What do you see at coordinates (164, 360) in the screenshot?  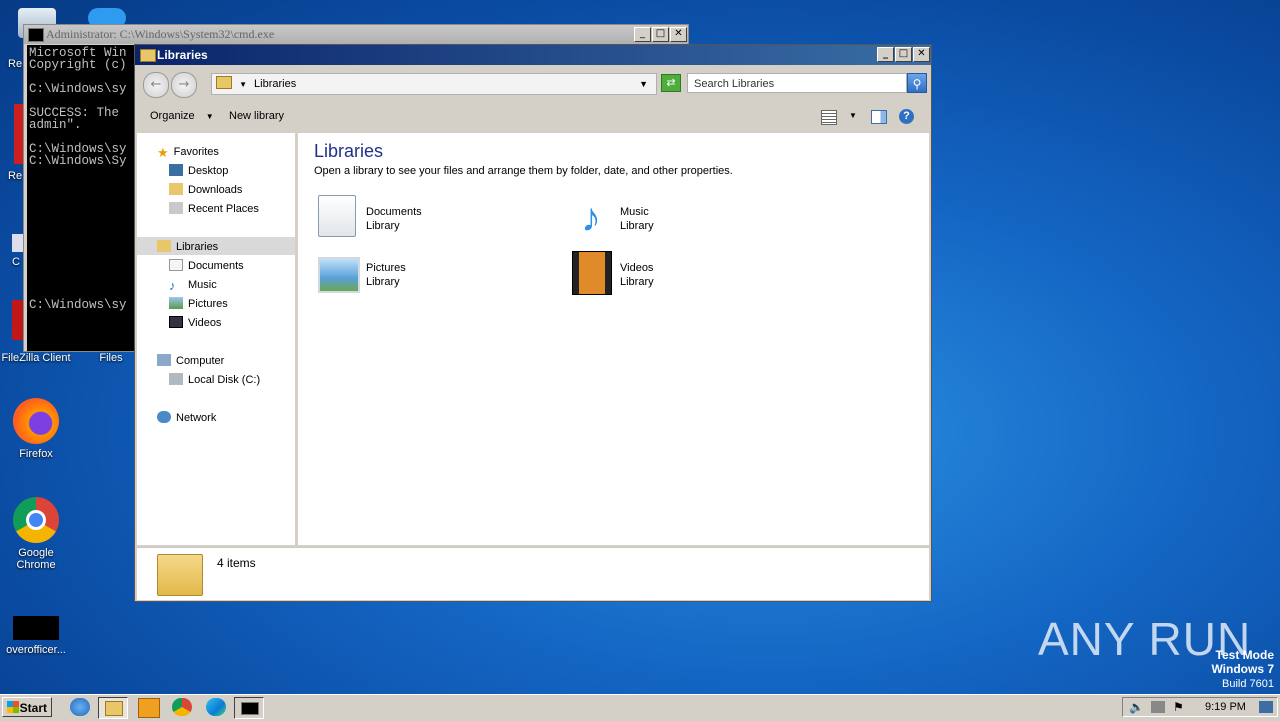 I see `computer-icon` at bounding box center [164, 360].